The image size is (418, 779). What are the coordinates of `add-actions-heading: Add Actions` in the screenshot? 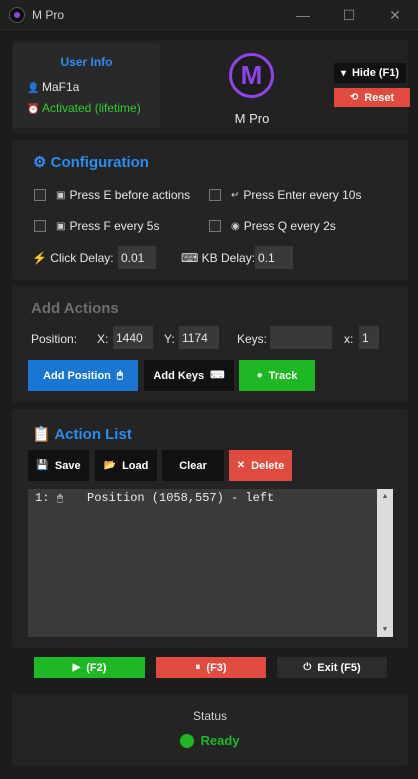 It's located at (75, 308).